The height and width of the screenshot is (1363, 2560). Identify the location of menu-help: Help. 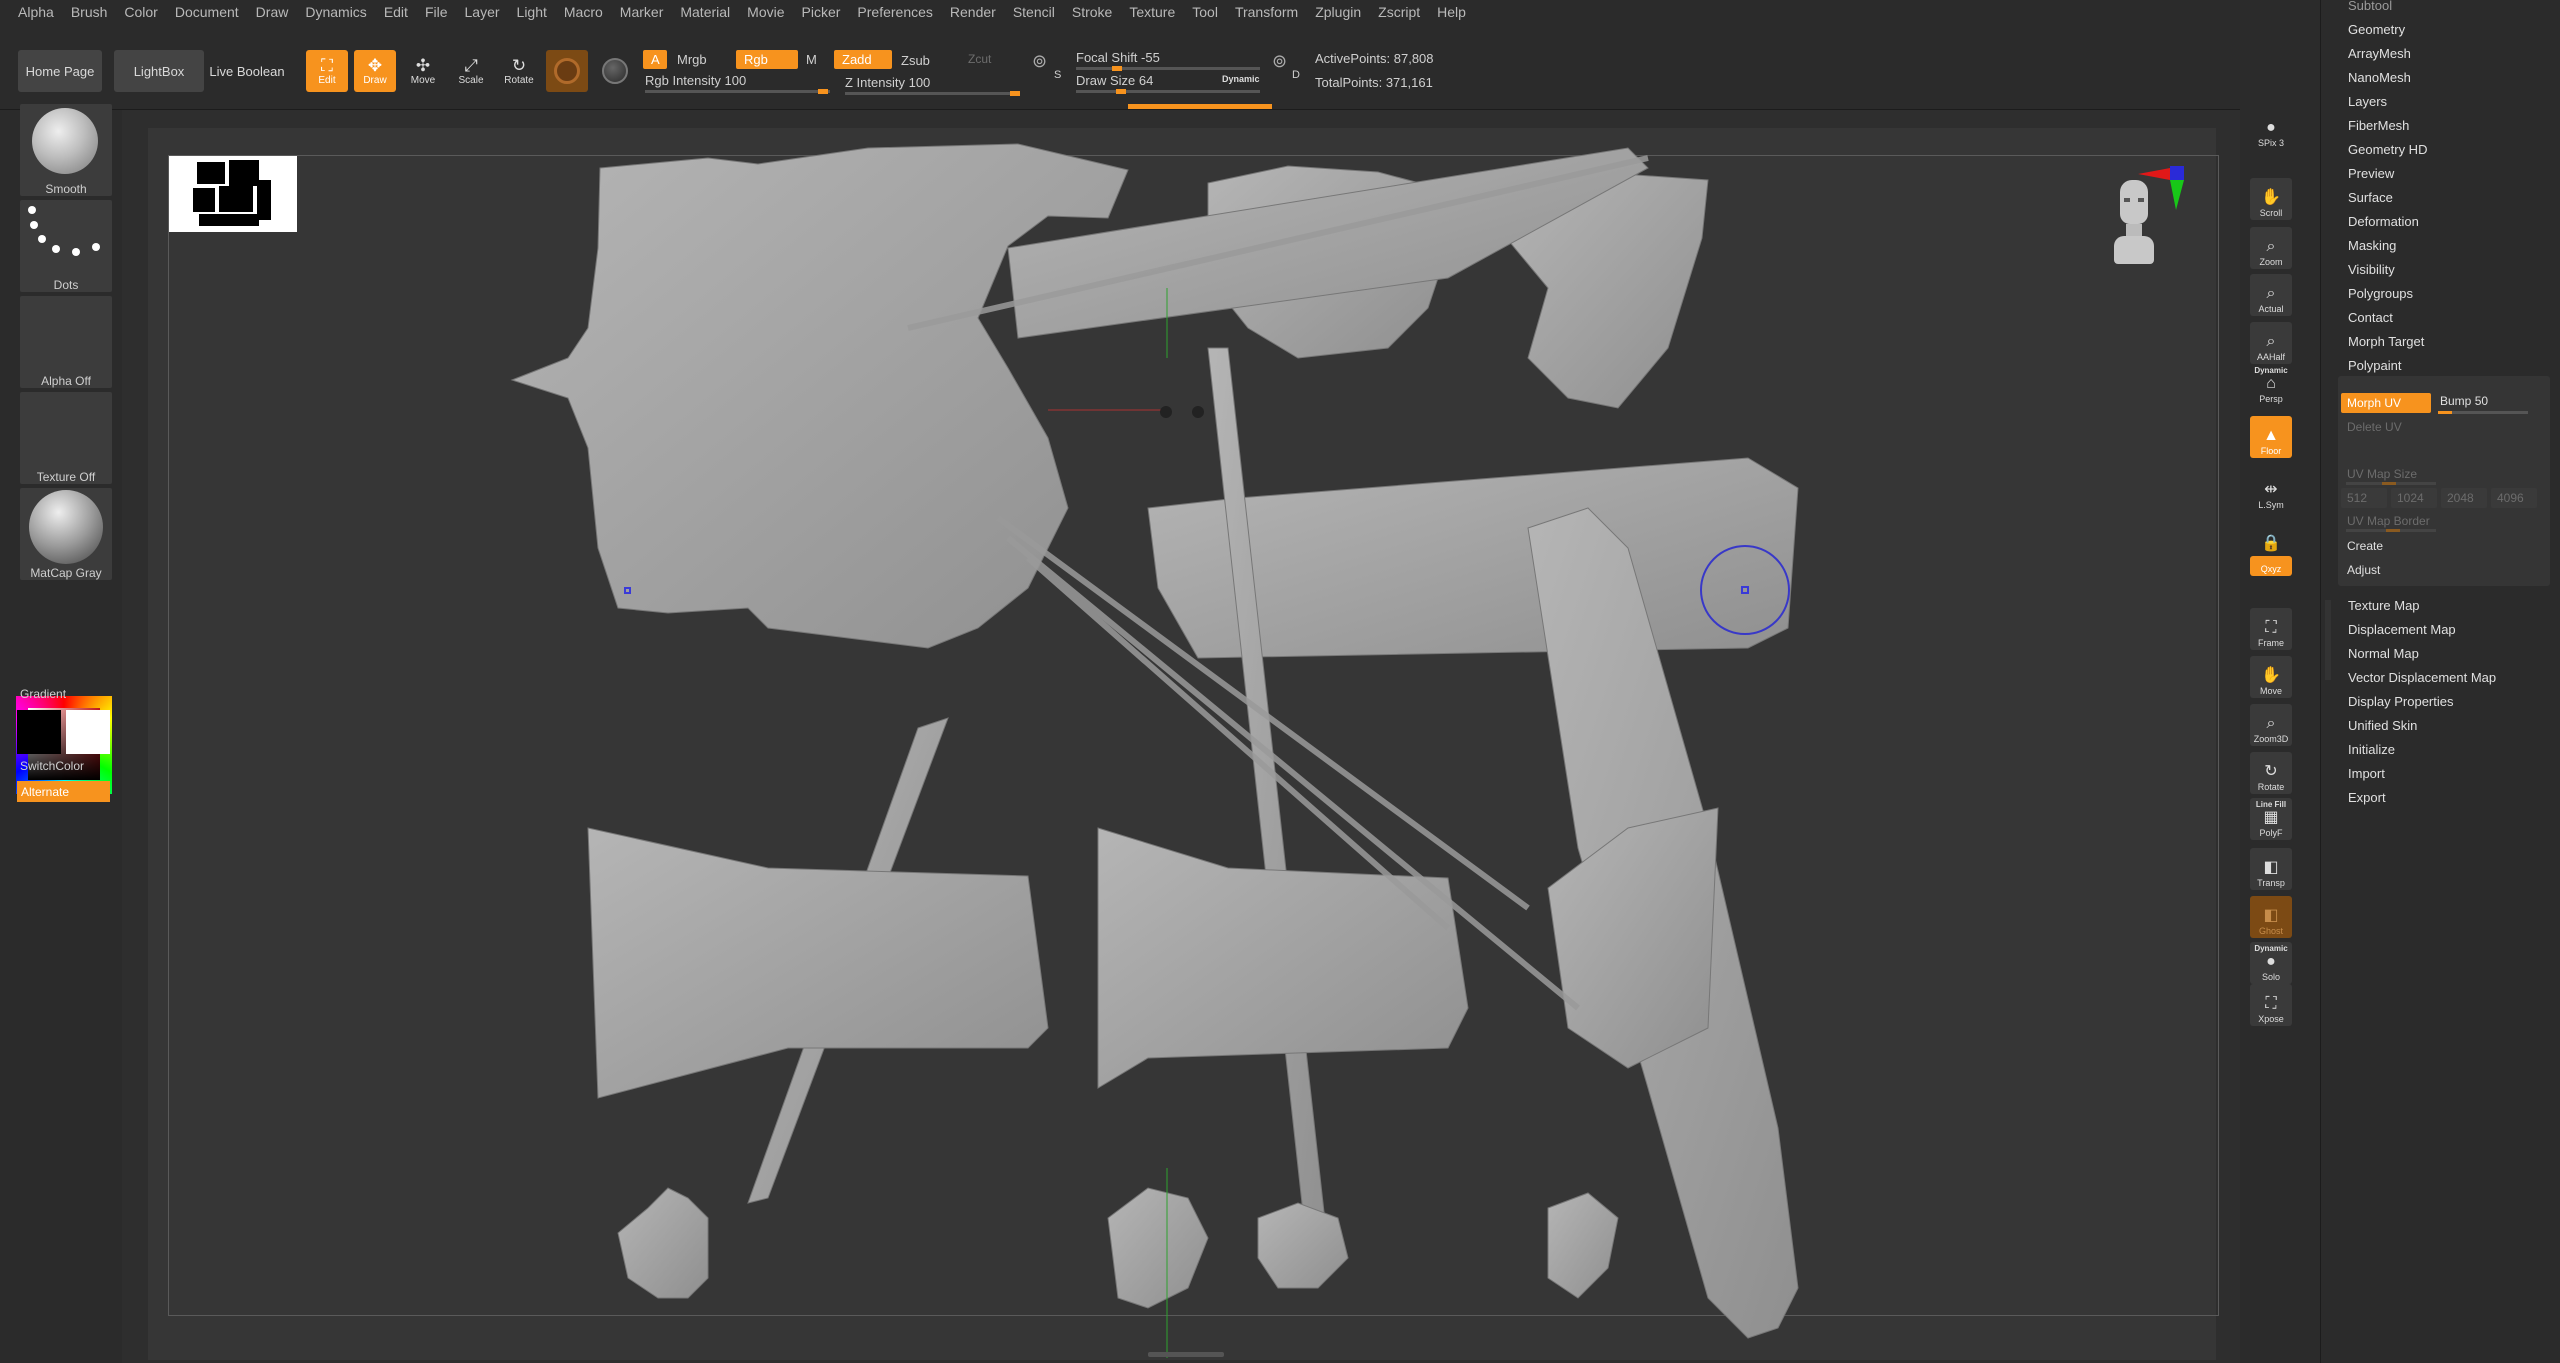
(1451, 12).